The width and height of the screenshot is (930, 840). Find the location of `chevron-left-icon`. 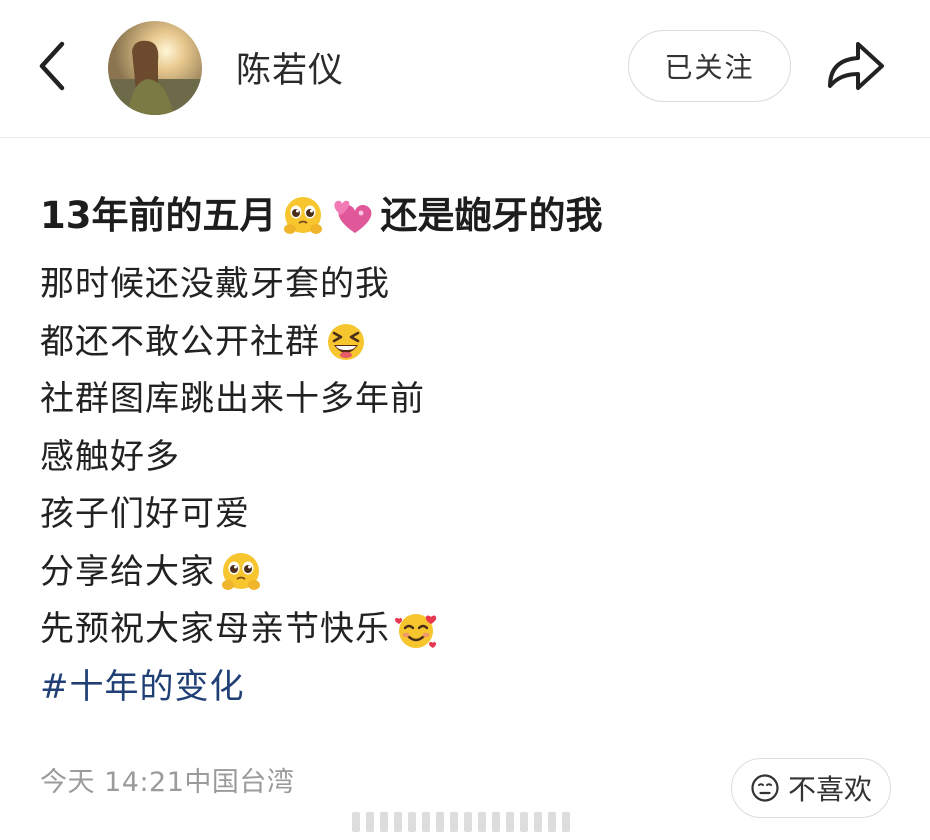

chevron-left-icon is located at coordinates (52, 66).